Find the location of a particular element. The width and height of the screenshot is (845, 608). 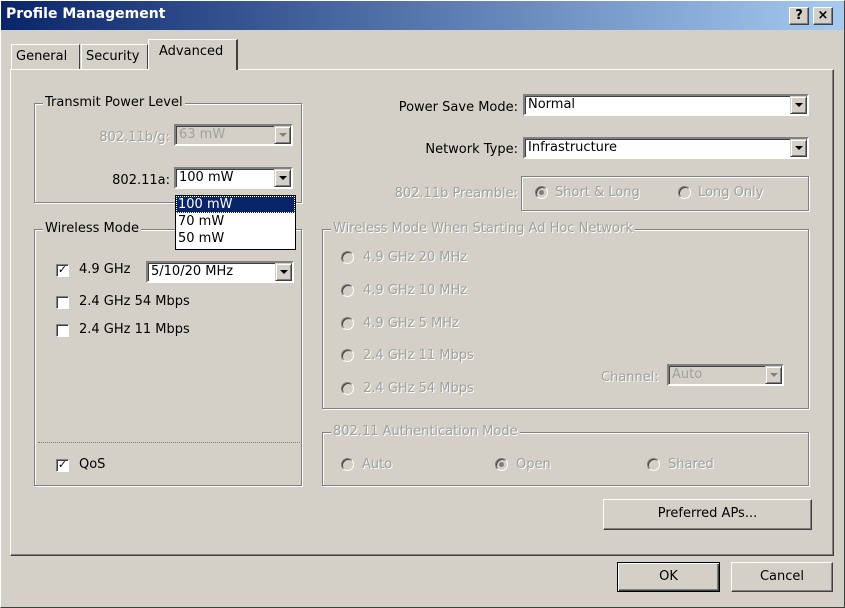

a-power-label: 802.11a: is located at coordinates (141, 180).